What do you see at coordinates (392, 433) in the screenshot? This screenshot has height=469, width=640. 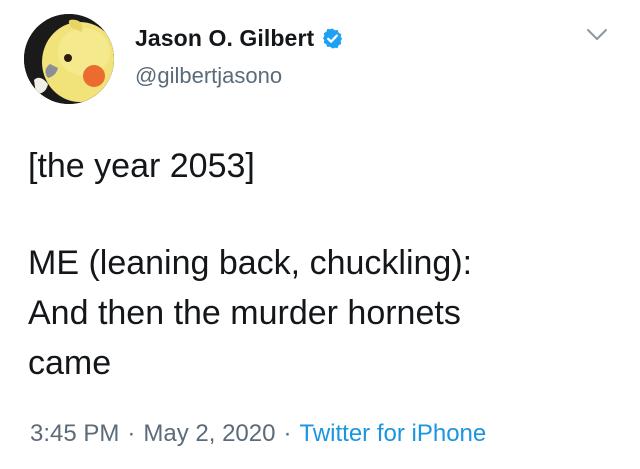 I see `tweet-source-link: Twitter for iPhone` at bounding box center [392, 433].